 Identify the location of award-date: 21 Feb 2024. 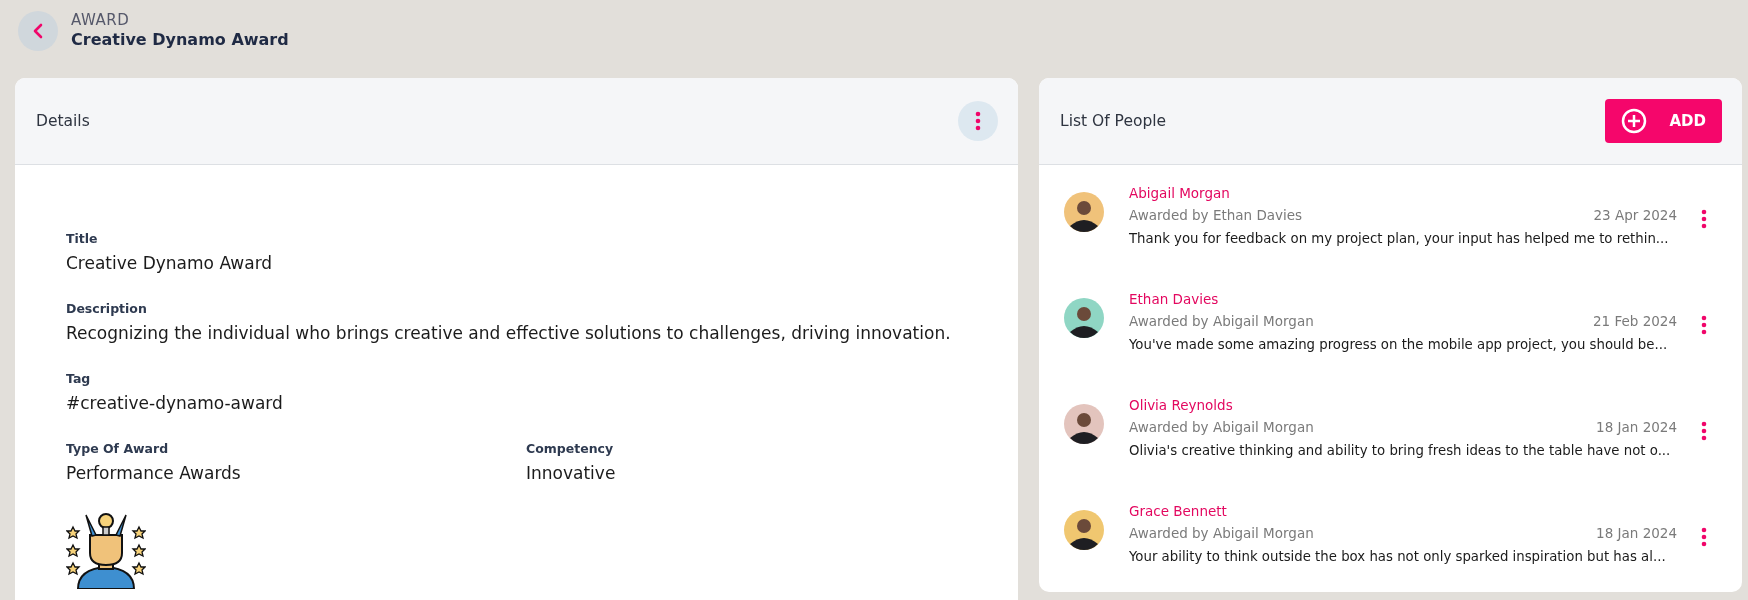
(1634, 321).